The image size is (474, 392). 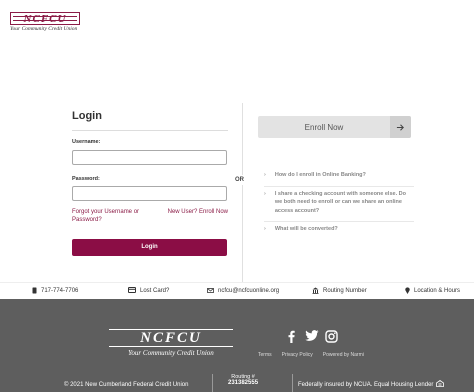 What do you see at coordinates (343, 355) in the screenshot?
I see `powered-by-link: Powered by Narmi` at bounding box center [343, 355].